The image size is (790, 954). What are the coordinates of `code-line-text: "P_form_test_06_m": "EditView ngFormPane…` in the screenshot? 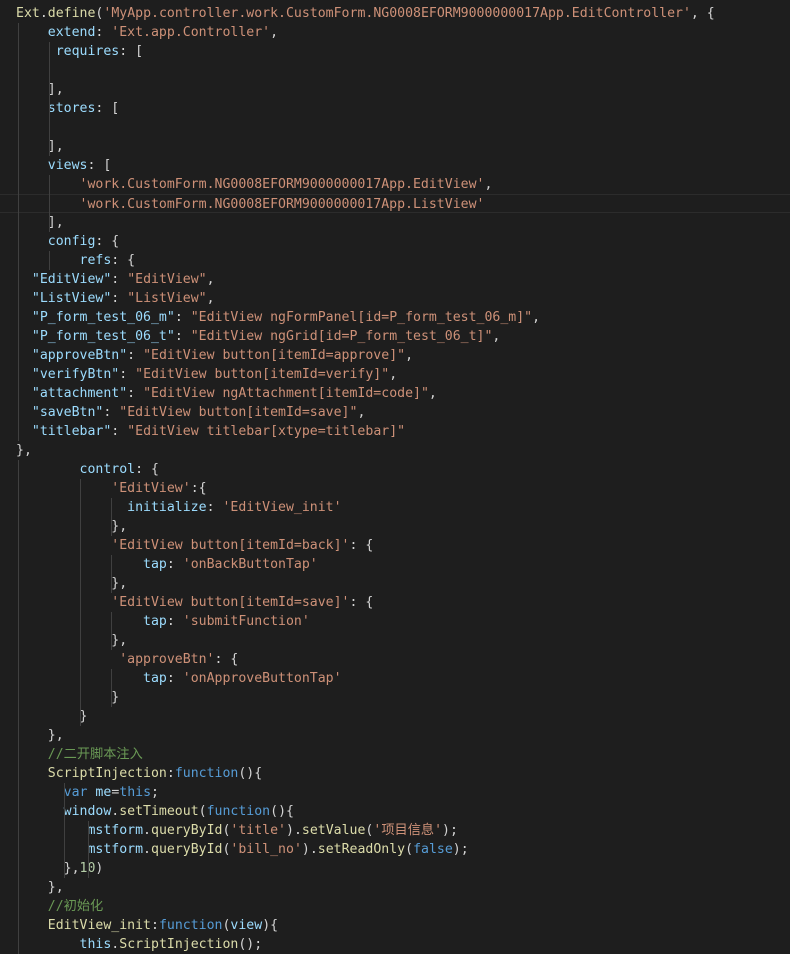 It's located at (278, 317).